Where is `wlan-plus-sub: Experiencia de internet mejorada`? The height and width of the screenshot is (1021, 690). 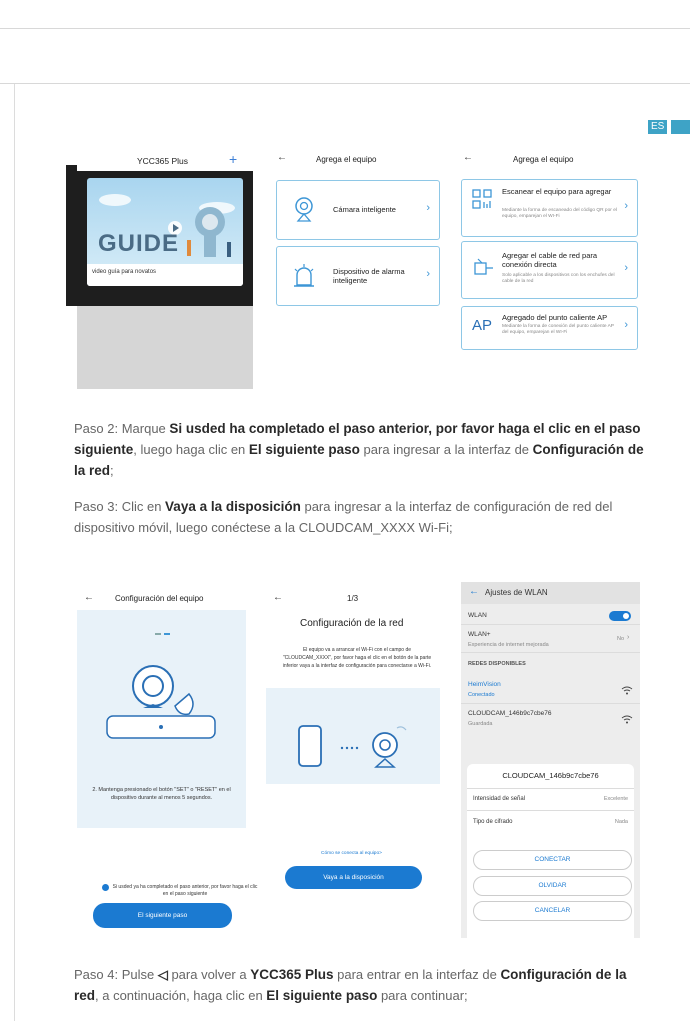
wlan-plus-sub: Experiencia de internet mejorada is located at coordinates (508, 645).